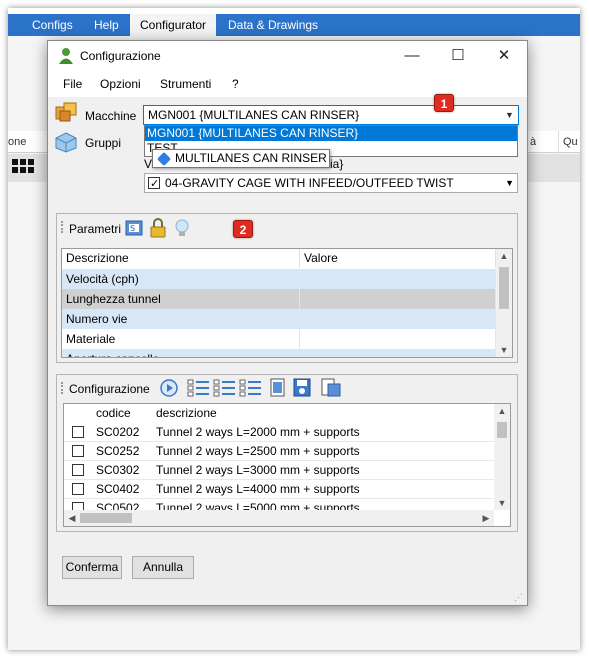  I want to click on table-row: Lunghezza tunnel, so click(279, 299).